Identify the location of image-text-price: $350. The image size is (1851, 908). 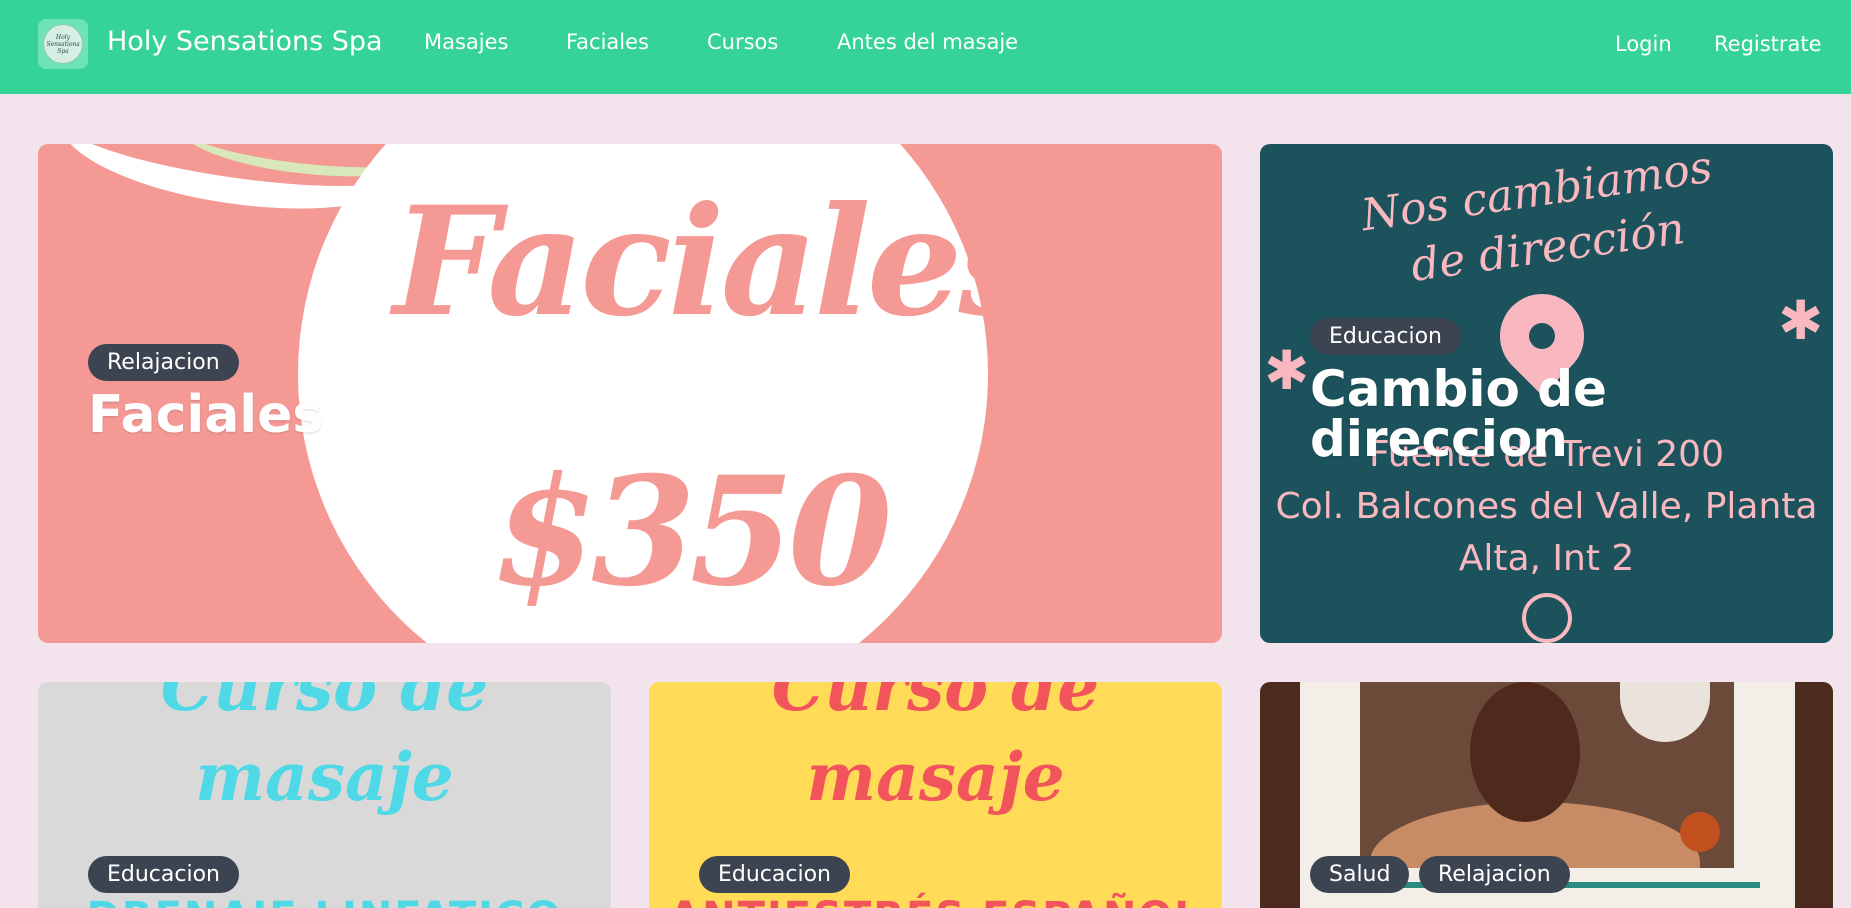
(692, 532).